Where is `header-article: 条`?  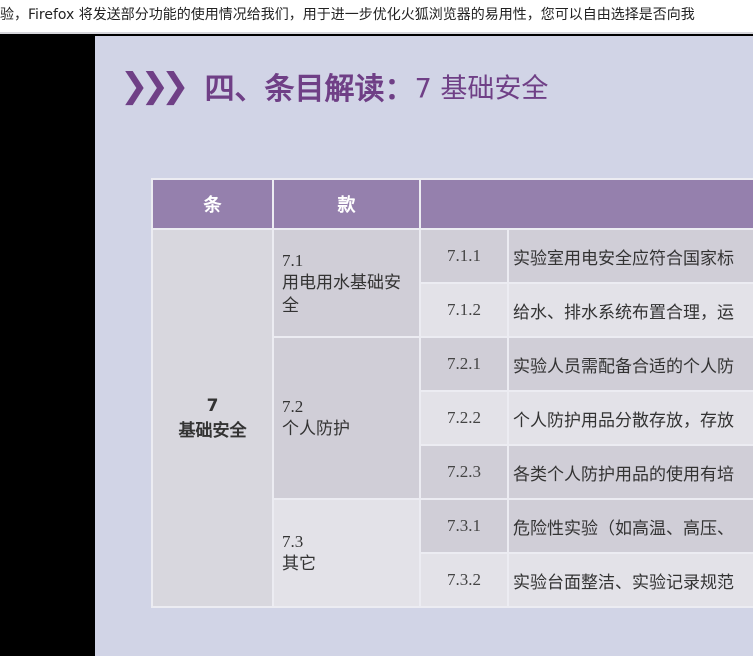
header-article: 条 is located at coordinates (212, 204).